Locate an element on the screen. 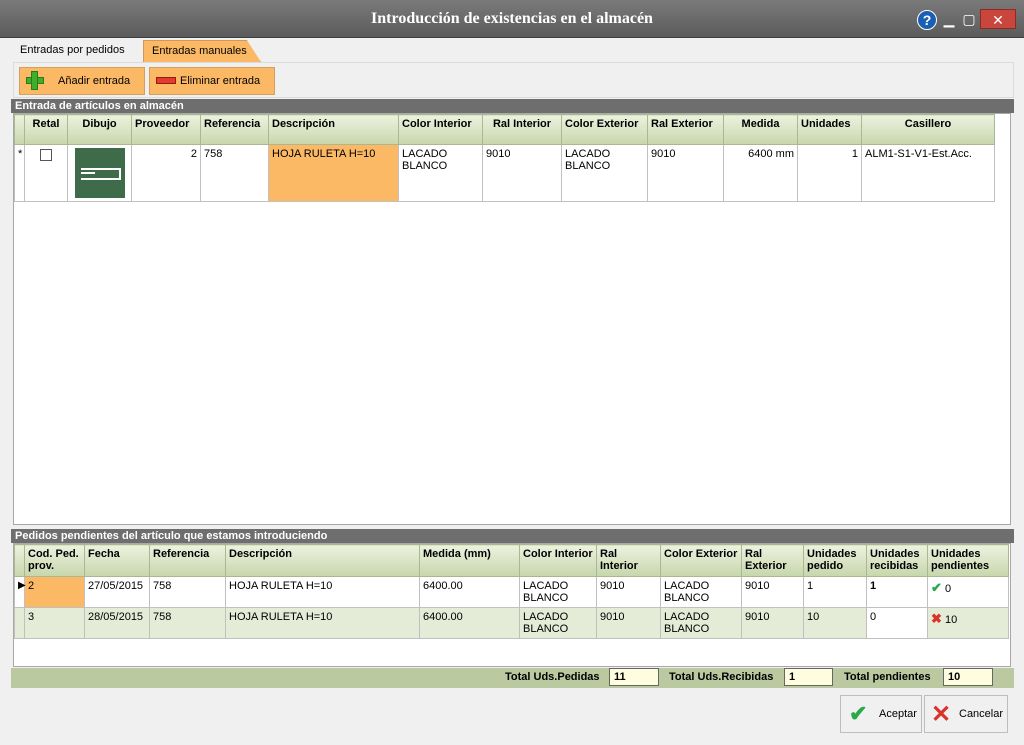 The height and width of the screenshot is (745, 1024). pendientes-value: 0 is located at coordinates (948, 589).